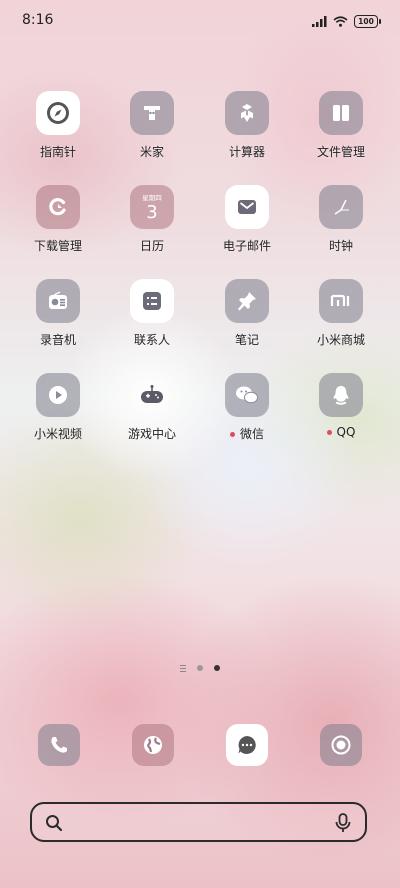  I want to click on battery-icon: 100, so click(367, 21).